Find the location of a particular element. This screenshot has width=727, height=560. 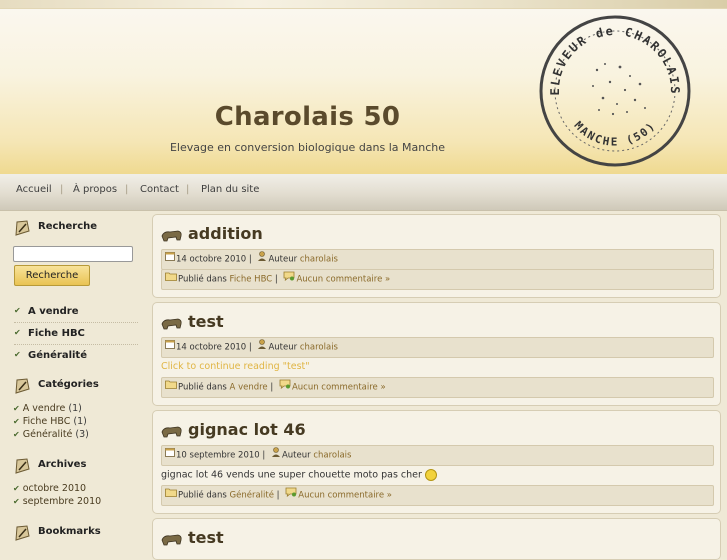

sidebar-page-fiche-hbc: ✔ Fiche HBC is located at coordinates (76, 334).